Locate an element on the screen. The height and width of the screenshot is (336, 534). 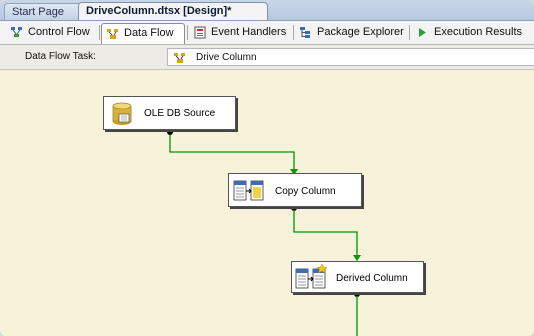
component-ole-db-source: OLE DB Source is located at coordinates (169, 113).